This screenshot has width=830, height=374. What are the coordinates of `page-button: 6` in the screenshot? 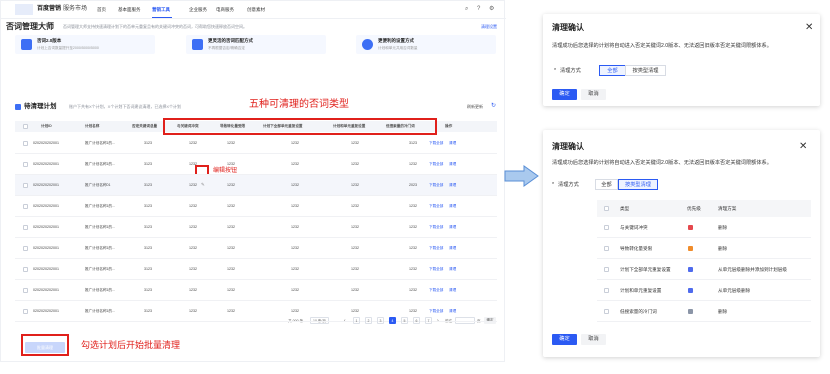 It's located at (416, 320).